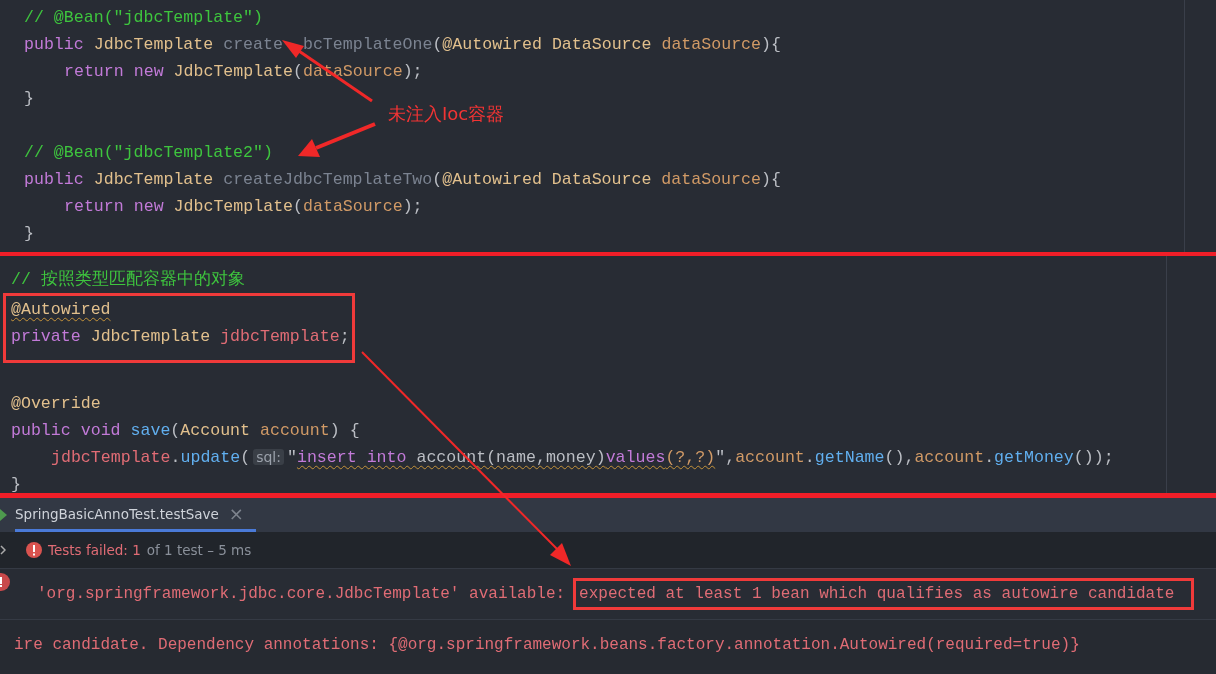  Describe the element at coordinates (61, 309) in the screenshot. I see `code-line: @Autowired` at that location.